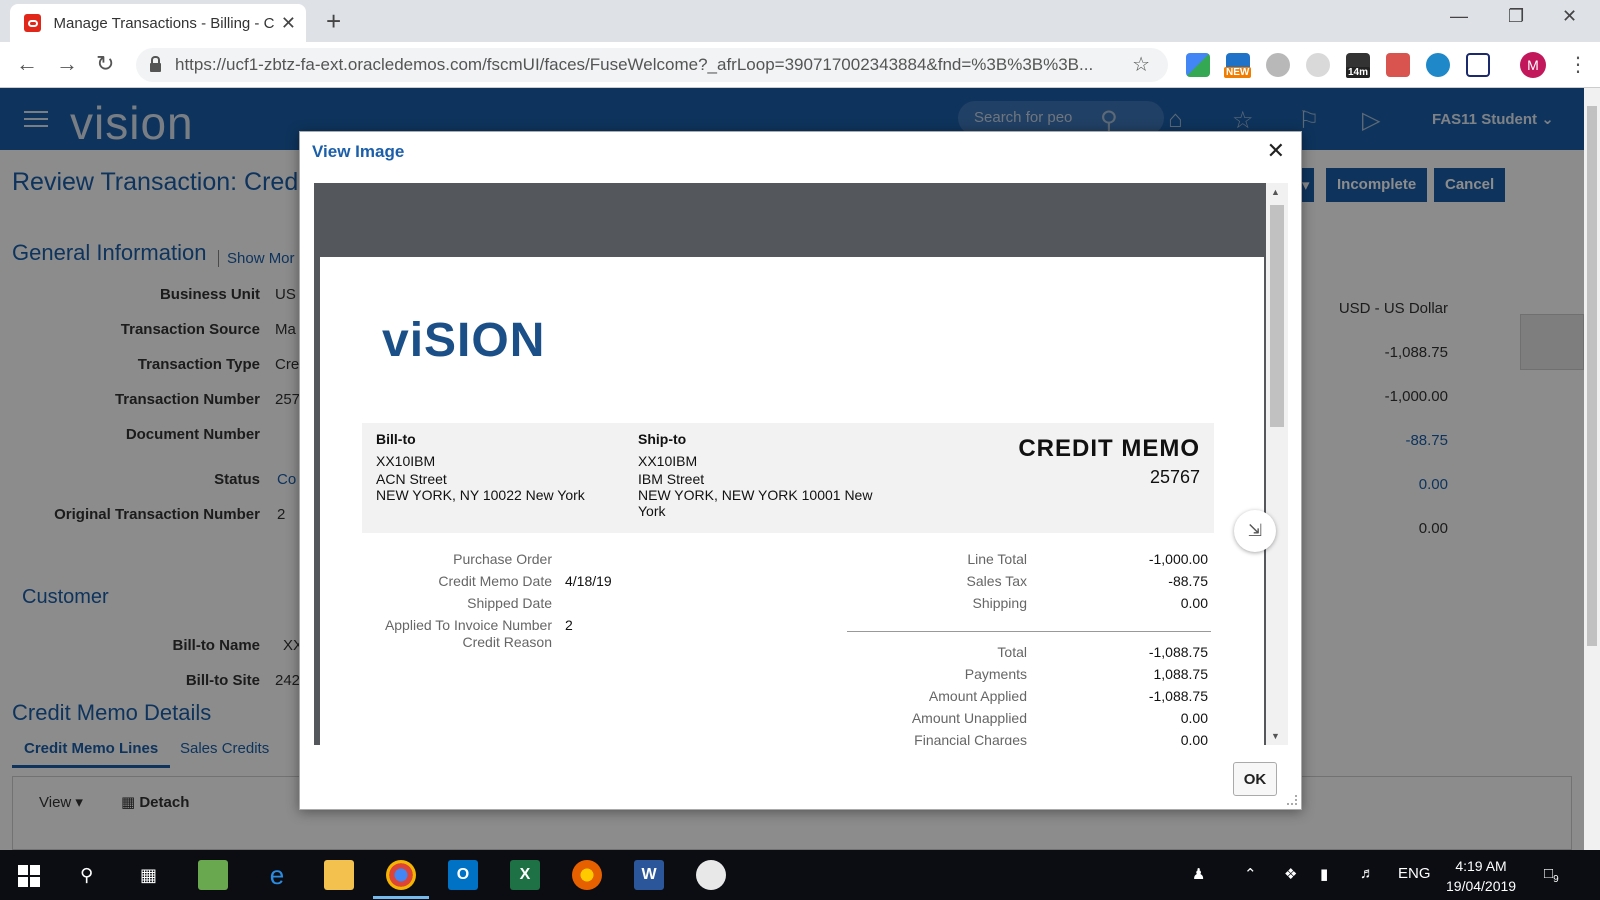 The image size is (1600, 900). I want to click on browser-tab: Manage Transactions - Billing - C ✕, so click(158, 23).